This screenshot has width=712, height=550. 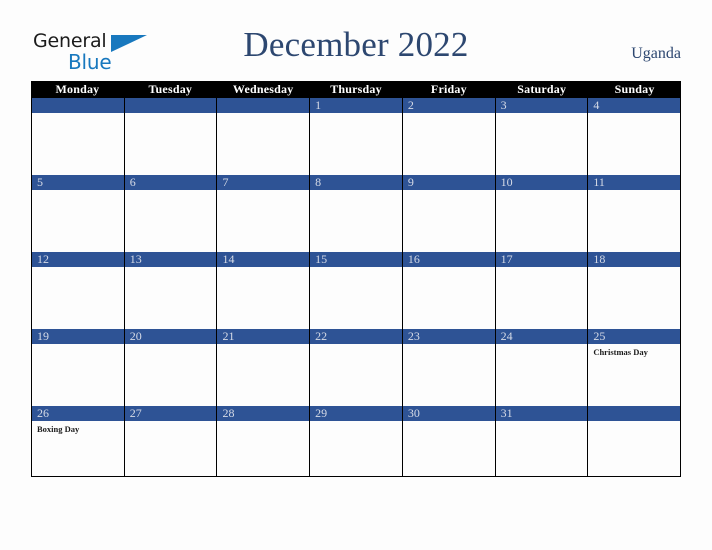 What do you see at coordinates (228, 413) in the screenshot?
I see `day-number: 28` at bounding box center [228, 413].